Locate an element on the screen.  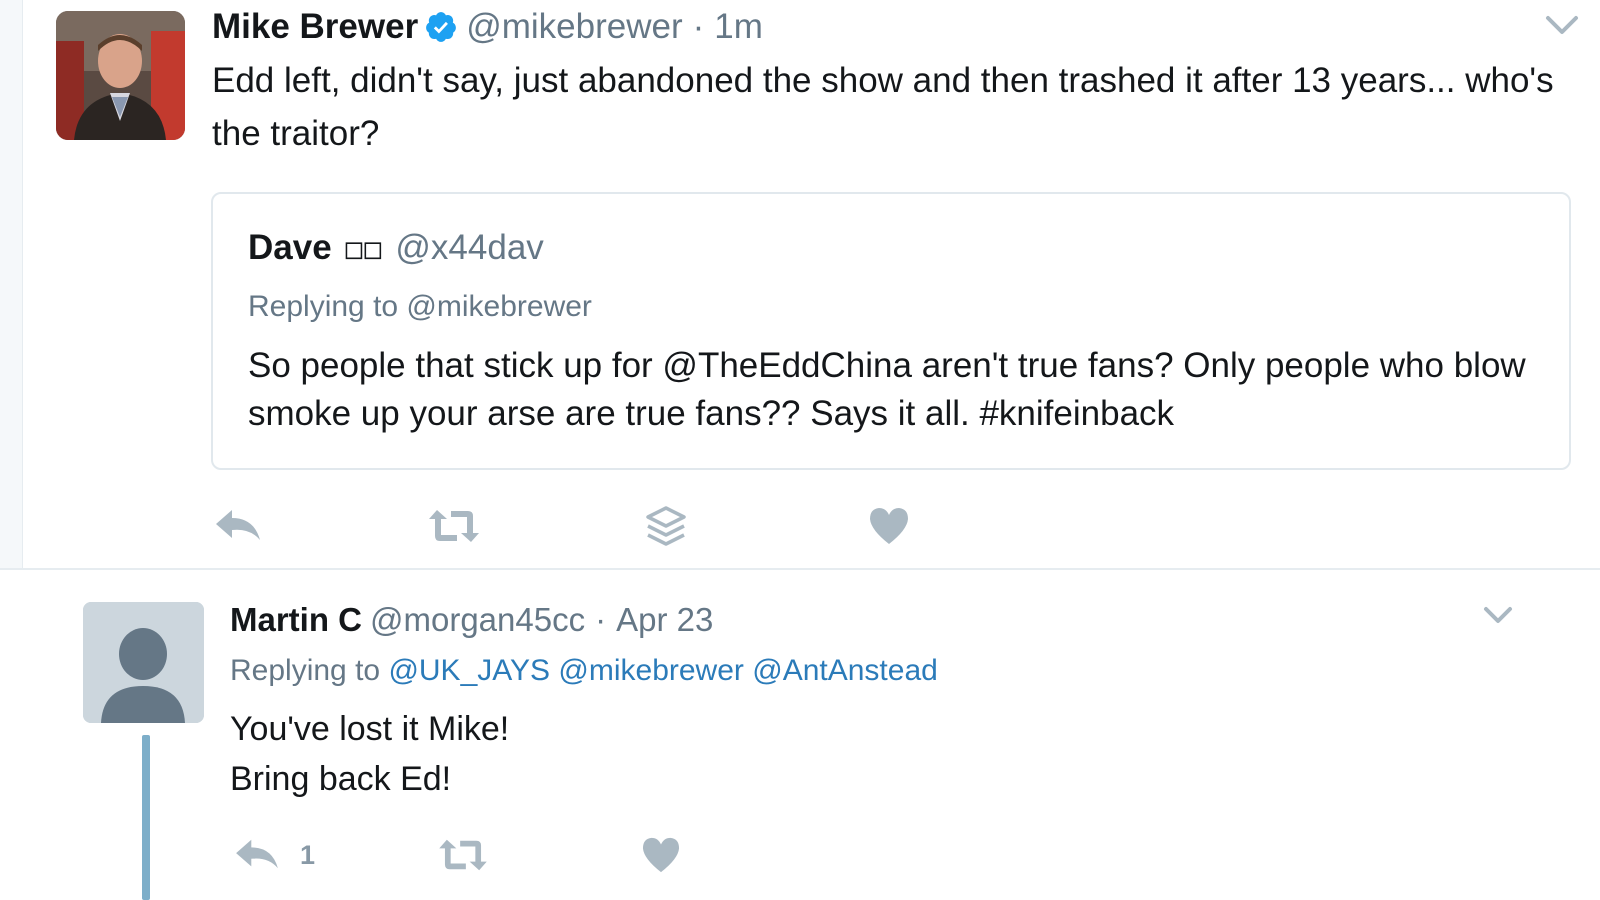
replying-to-label: Replying to is located at coordinates (305, 670).